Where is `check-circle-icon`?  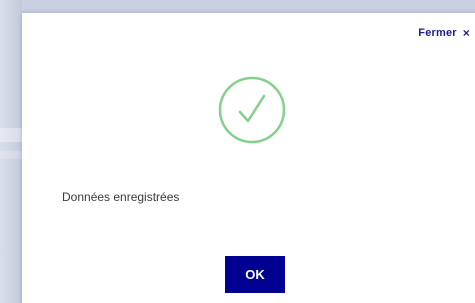
check-circle-icon is located at coordinates (252, 110).